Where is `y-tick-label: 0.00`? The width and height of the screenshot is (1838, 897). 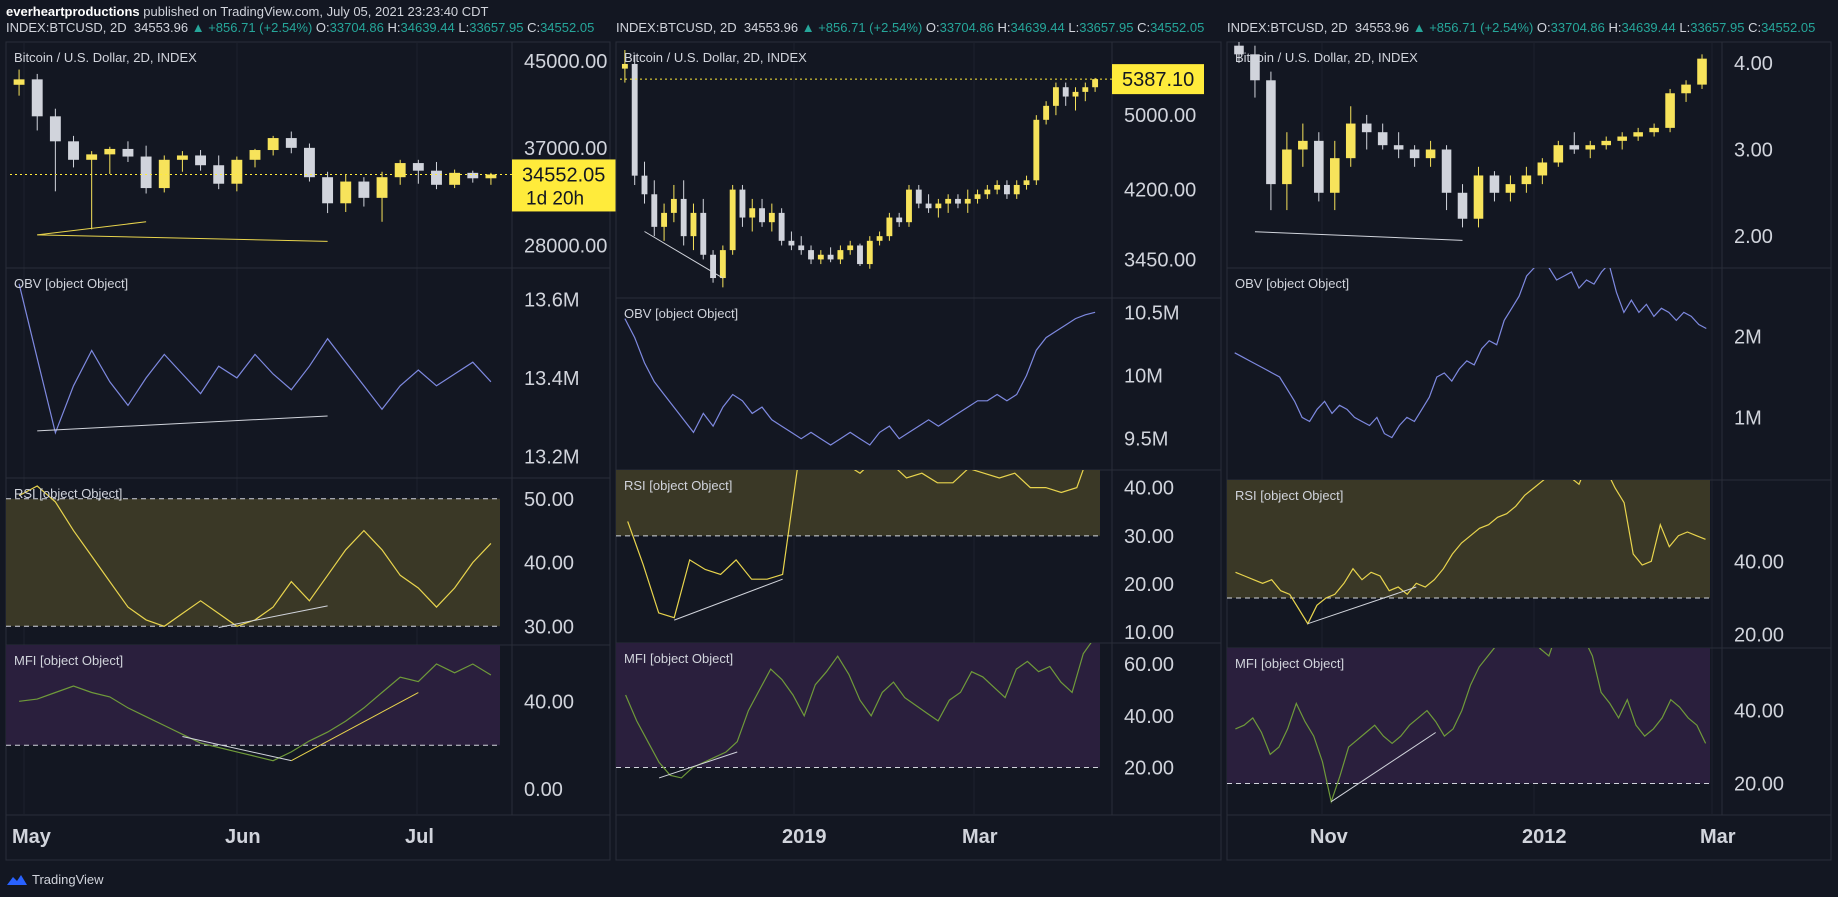
y-tick-label: 0.00 is located at coordinates (543, 790).